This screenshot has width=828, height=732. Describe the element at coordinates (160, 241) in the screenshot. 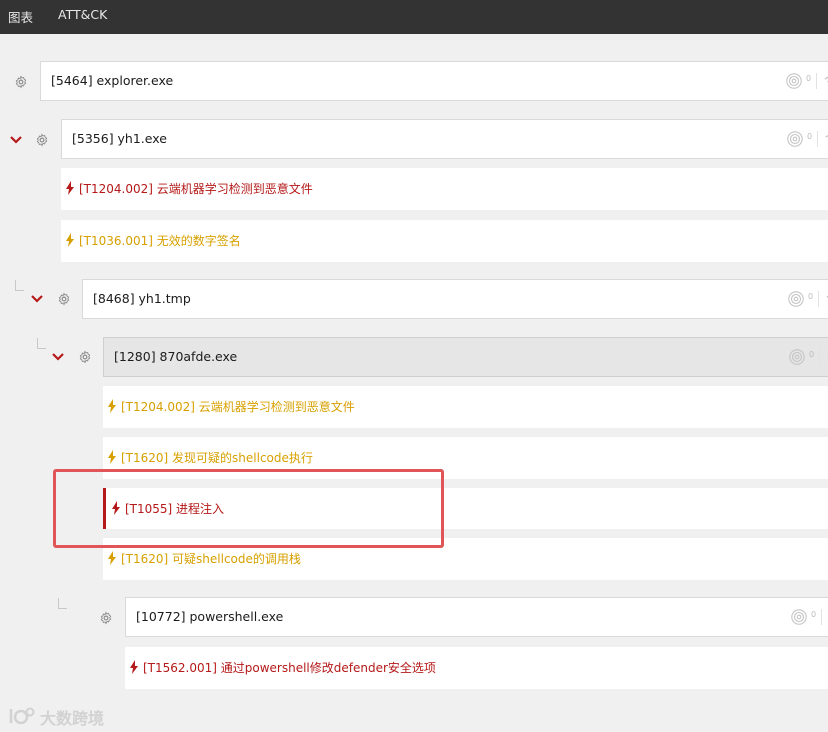

I see `alert-text: [T1036.001] 无效的数字签名` at that location.